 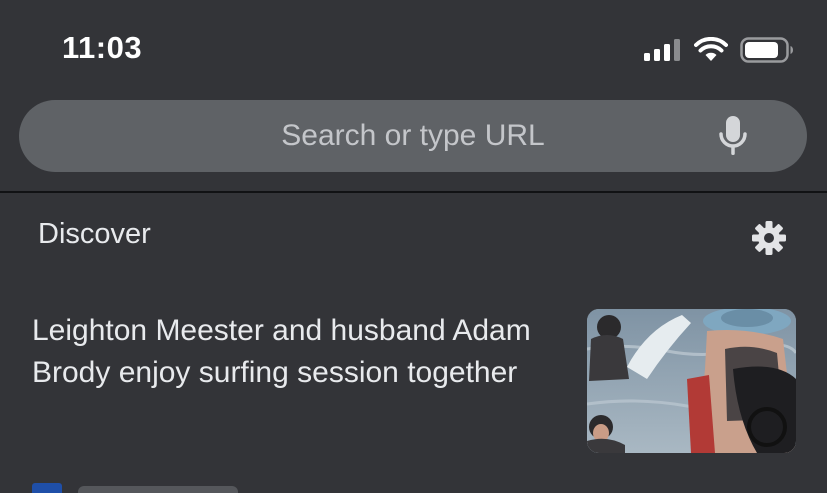 What do you see at coordinates (767, 50) in the screenshot?
I see `battery-icon` at bounding box center [767, 50].